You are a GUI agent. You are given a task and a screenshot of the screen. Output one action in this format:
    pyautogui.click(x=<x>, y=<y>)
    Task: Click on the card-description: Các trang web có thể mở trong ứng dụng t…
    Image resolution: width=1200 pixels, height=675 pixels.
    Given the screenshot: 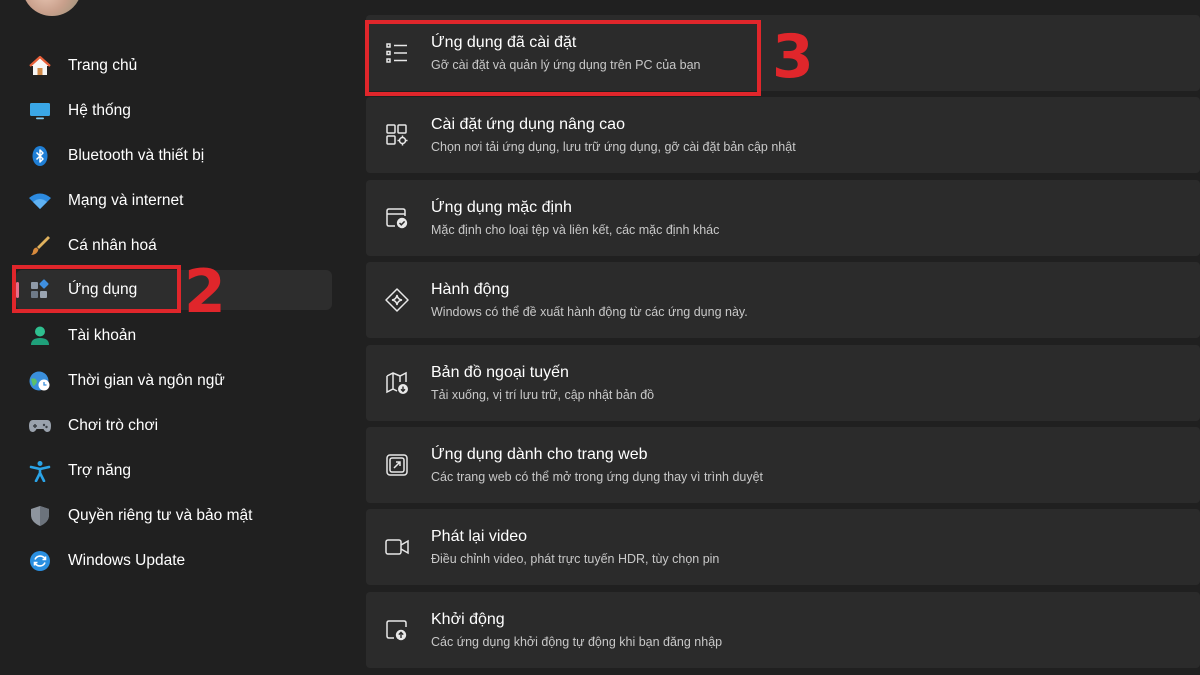 What is the action you would take?
    pyautogui.click(x=597, y=477)
    